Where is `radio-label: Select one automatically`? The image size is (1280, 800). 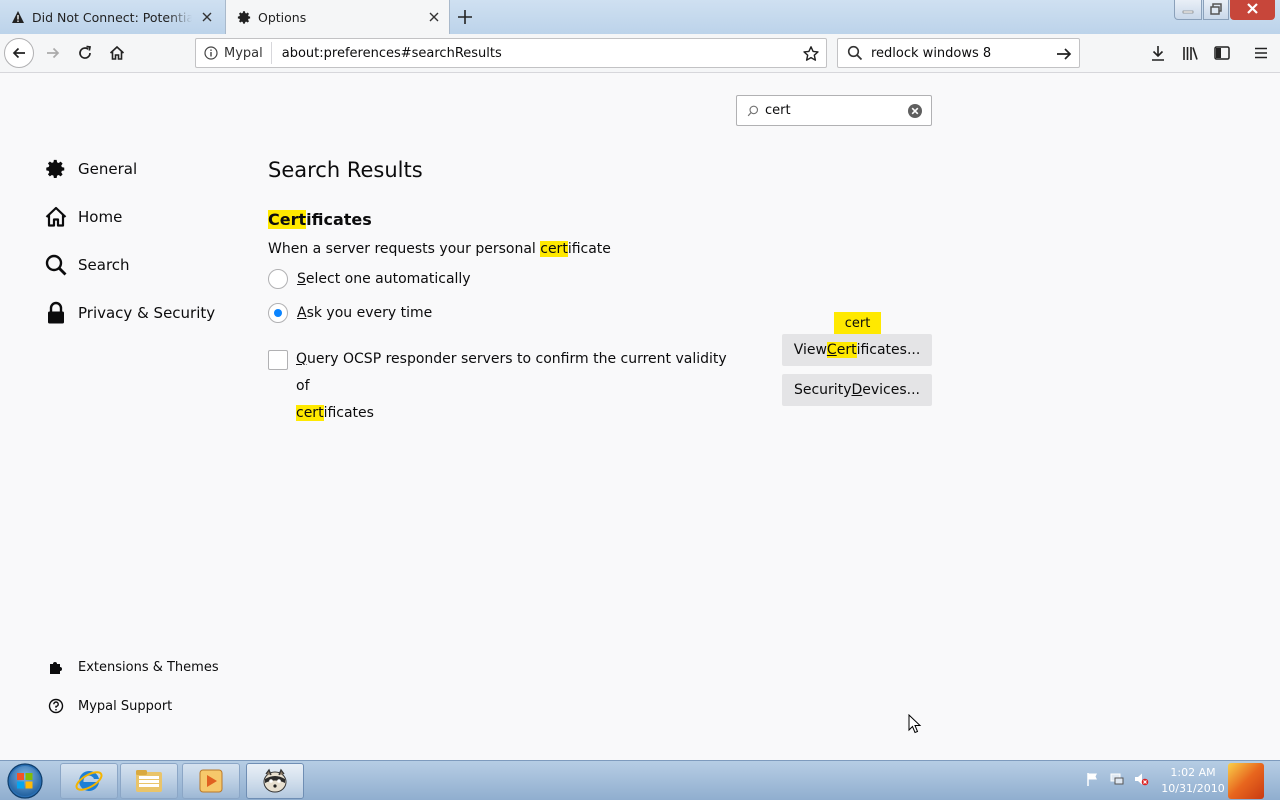 radio-label: Select one automatically is located at coordinates (384, 279).